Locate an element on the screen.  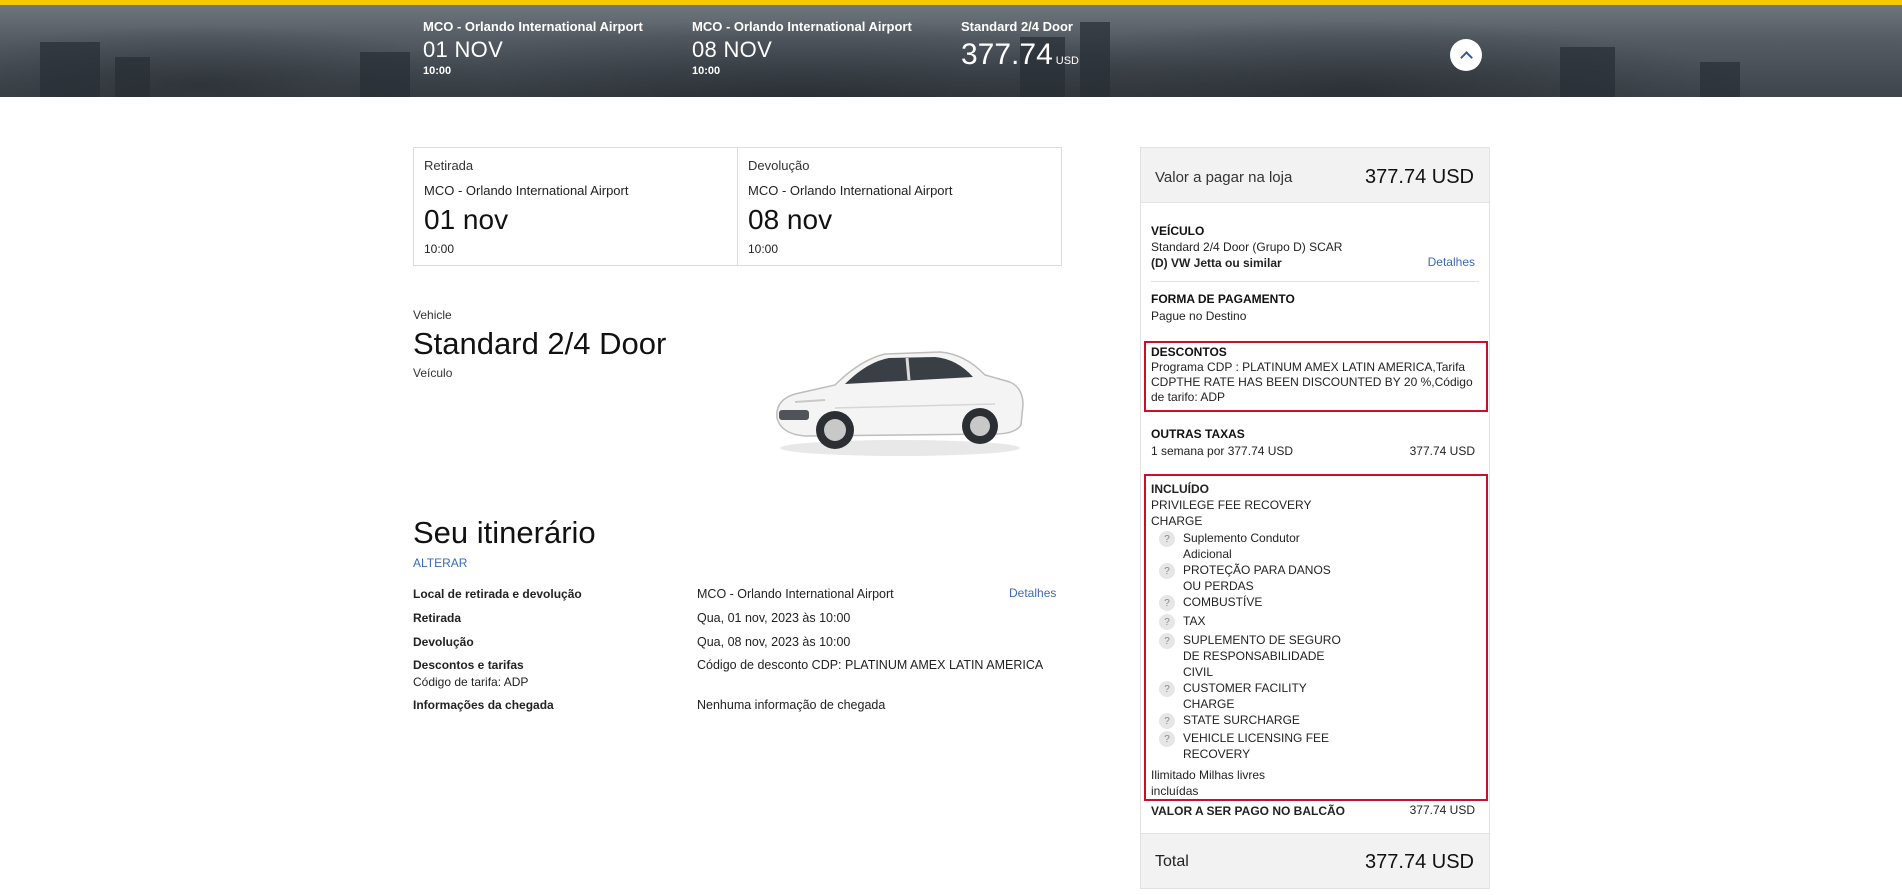
header-pickup-time: 10:00 is located at coordinates (437, 71).